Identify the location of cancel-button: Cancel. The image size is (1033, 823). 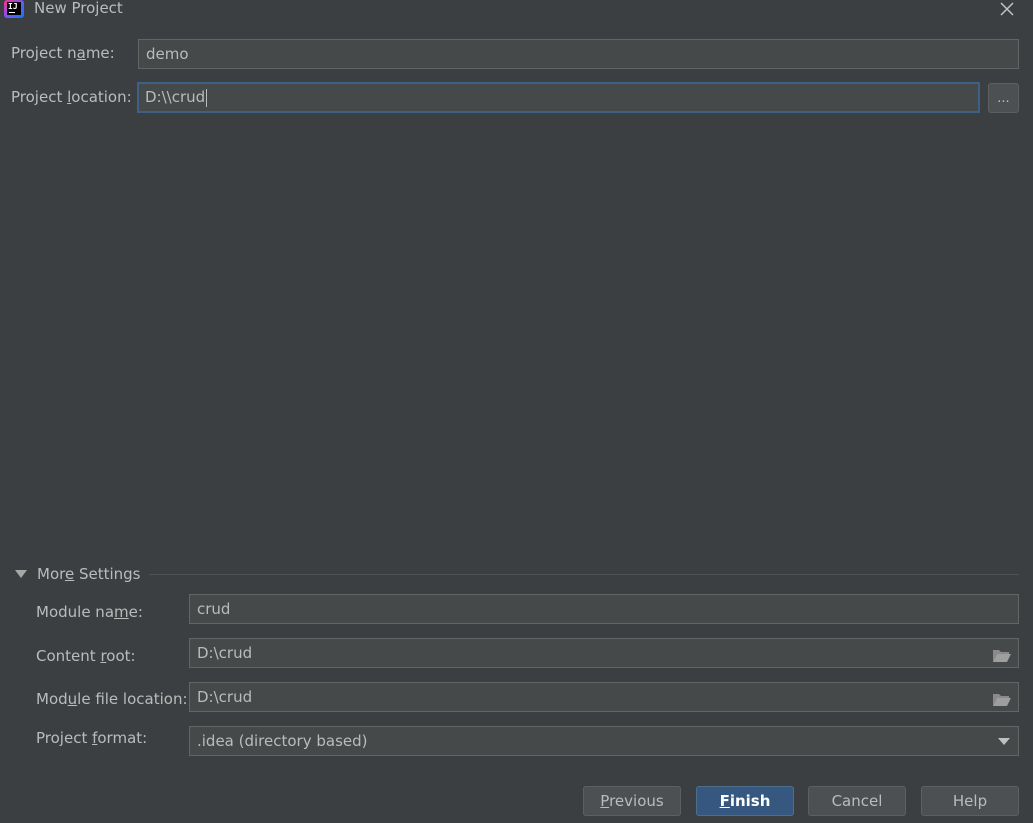
(857, 801).